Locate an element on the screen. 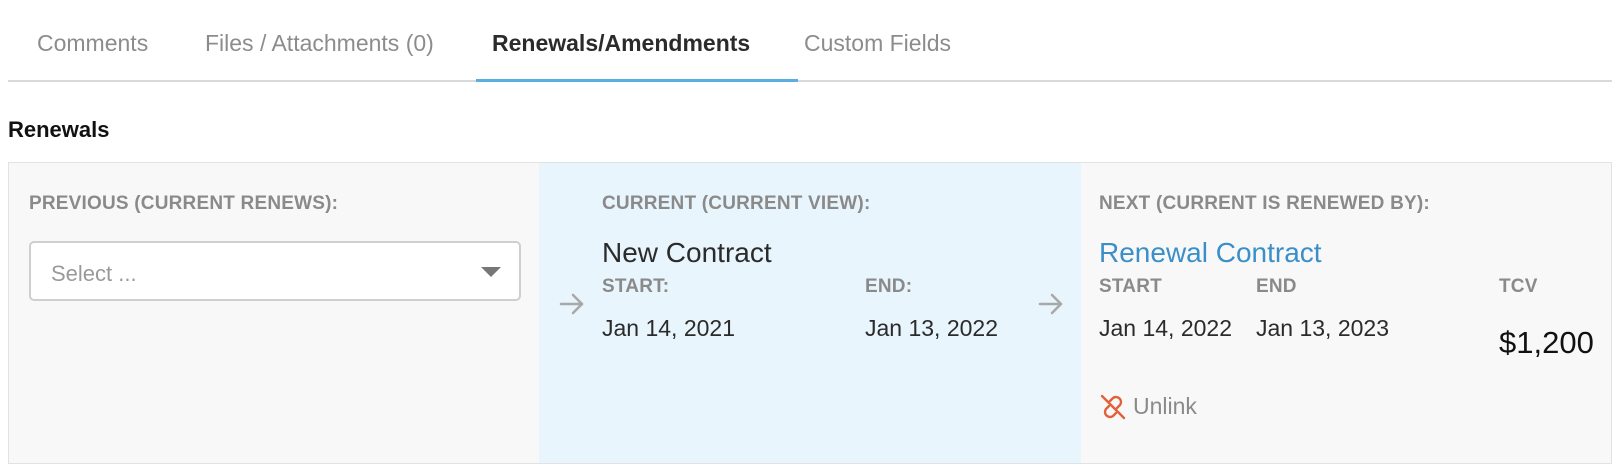 This screenshot has width=1624, height=474. tcv-label: TCV is located at coordinates (1518, 286).